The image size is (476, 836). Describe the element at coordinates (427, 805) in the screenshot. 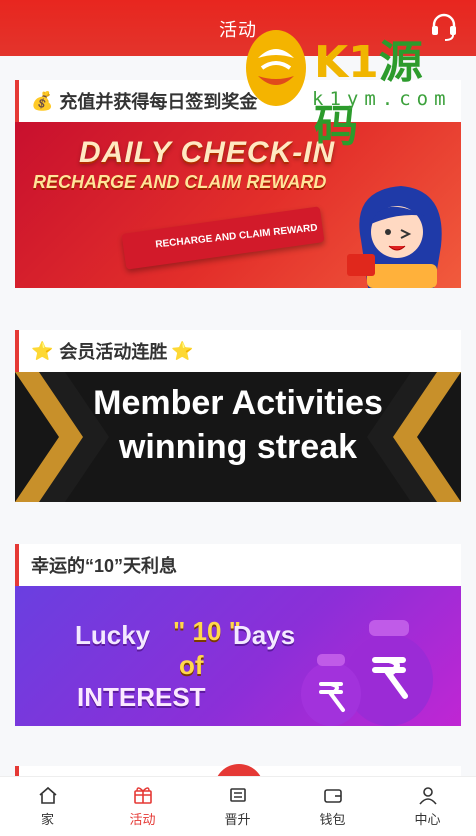

I see `tab-account-center: 中心` at that location.